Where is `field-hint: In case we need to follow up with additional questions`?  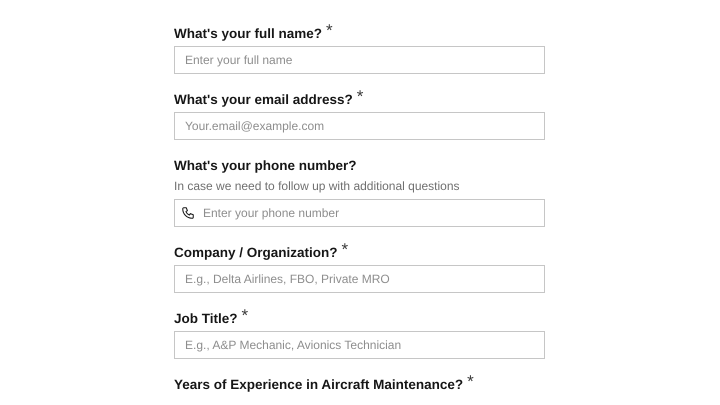
field-hint: In case we need to follow up with additional questions is located at coordinates (317, 186).